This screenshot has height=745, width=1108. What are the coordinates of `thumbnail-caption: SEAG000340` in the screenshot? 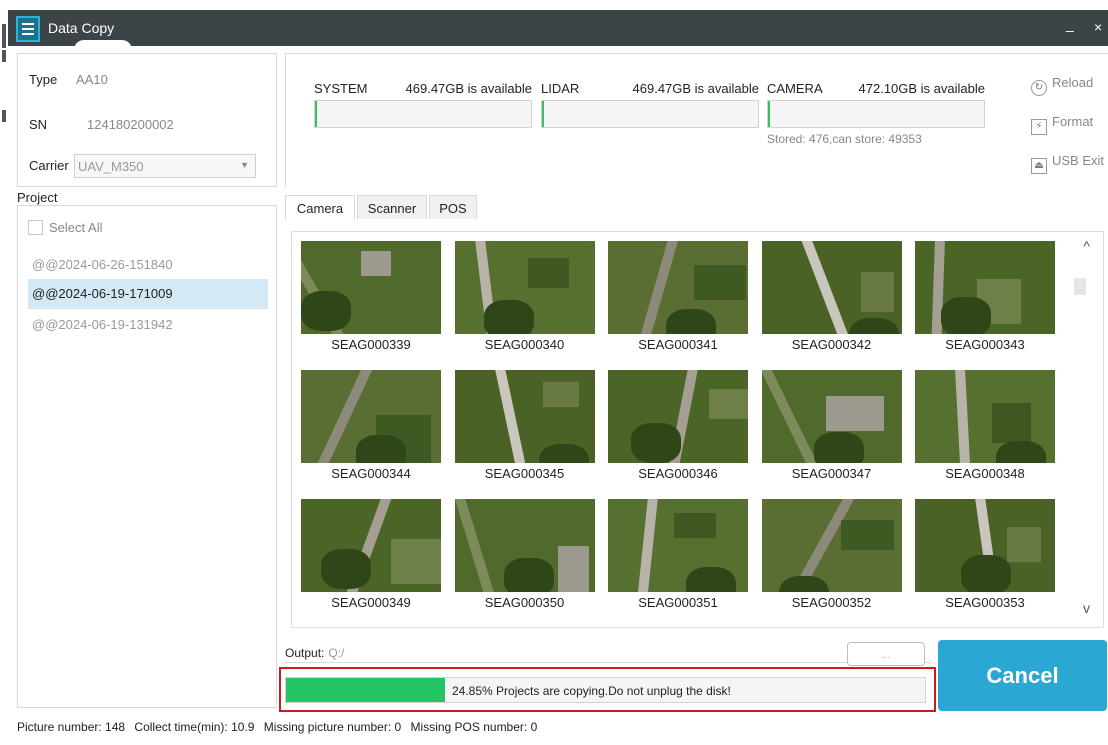 It's located at (524, 344).